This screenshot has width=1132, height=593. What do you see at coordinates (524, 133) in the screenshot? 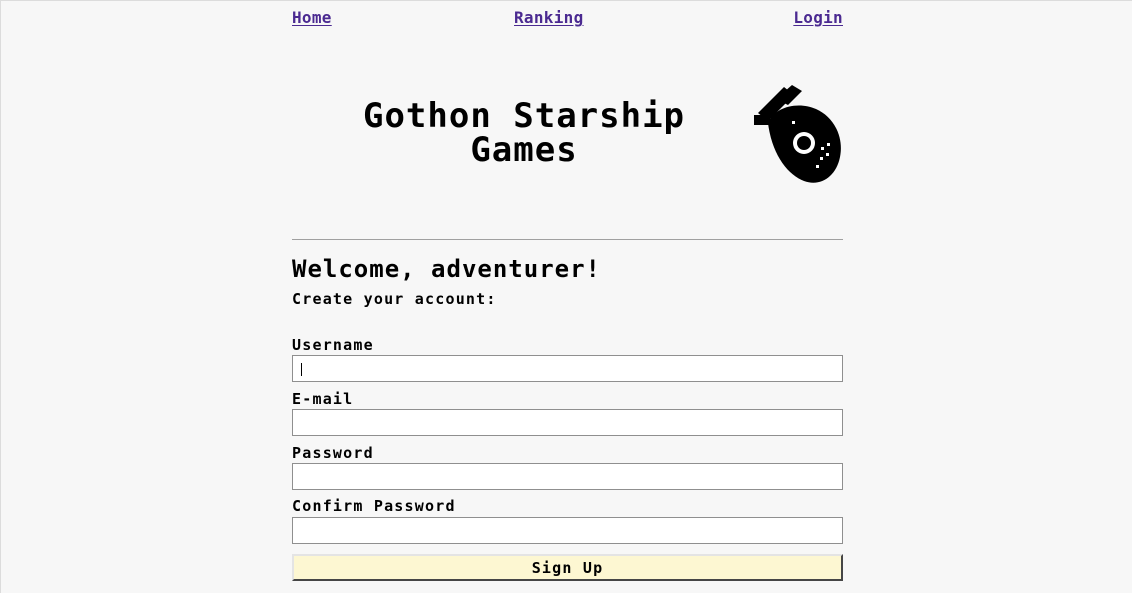
I see `site-title: Gothon Starship Games` at bounding box center [524, 133].